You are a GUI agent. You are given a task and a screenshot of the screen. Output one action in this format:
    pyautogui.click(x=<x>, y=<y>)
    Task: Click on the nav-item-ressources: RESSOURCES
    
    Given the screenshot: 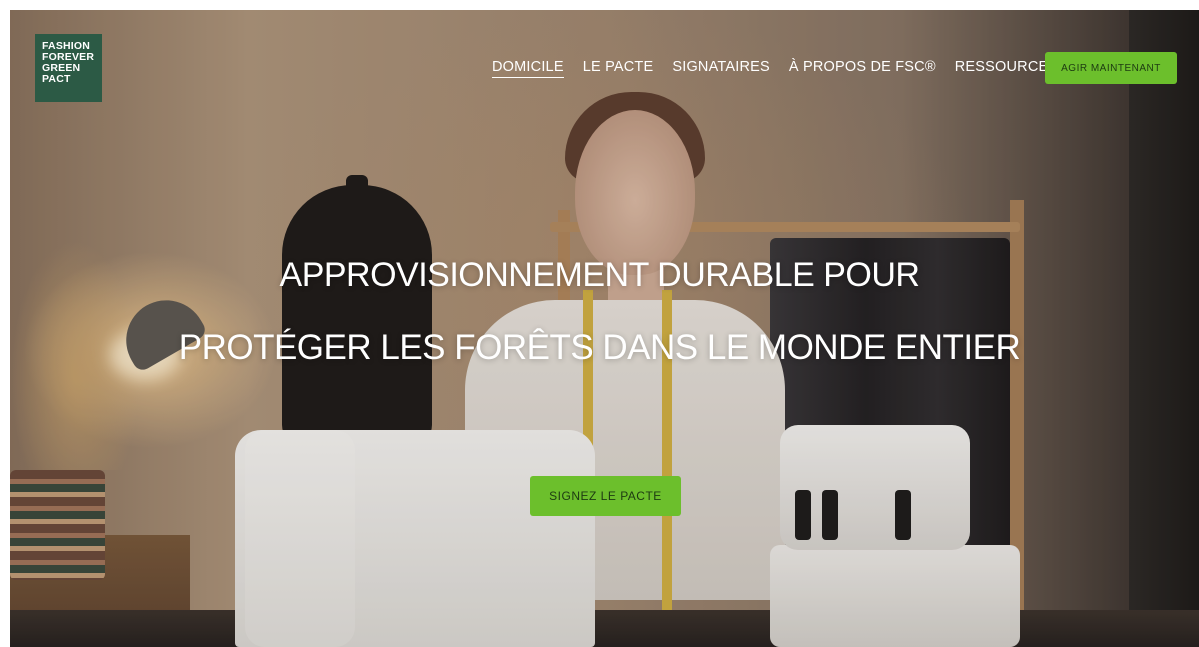 What is the action you would take?
    pyautogui.click(x=1007, y=68)
    